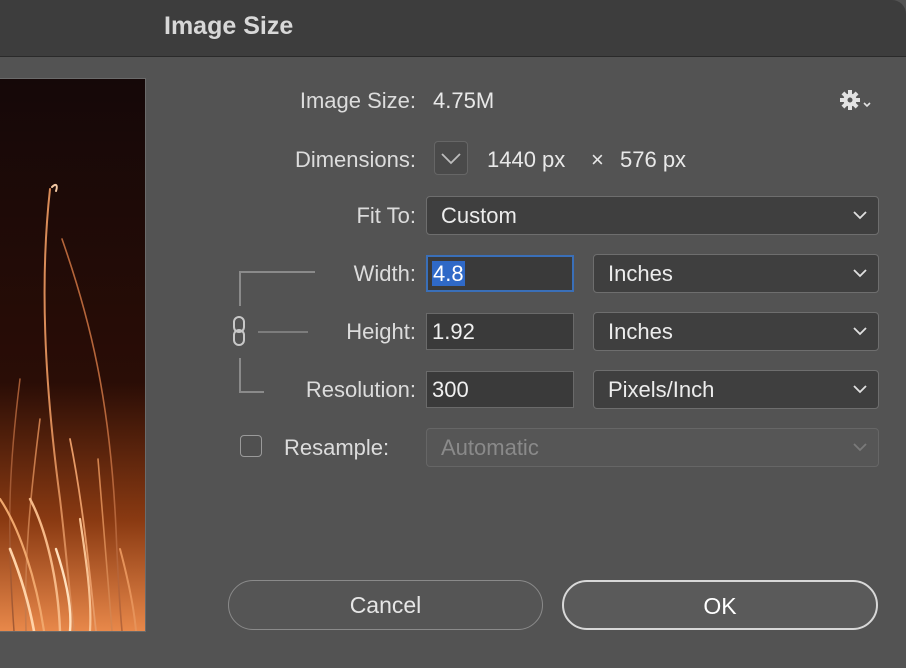 This screenshot has width=906, height=668. Describe the element at coordinates (381, 331) in the screenshot. I see `height-label: Height:` at that location.